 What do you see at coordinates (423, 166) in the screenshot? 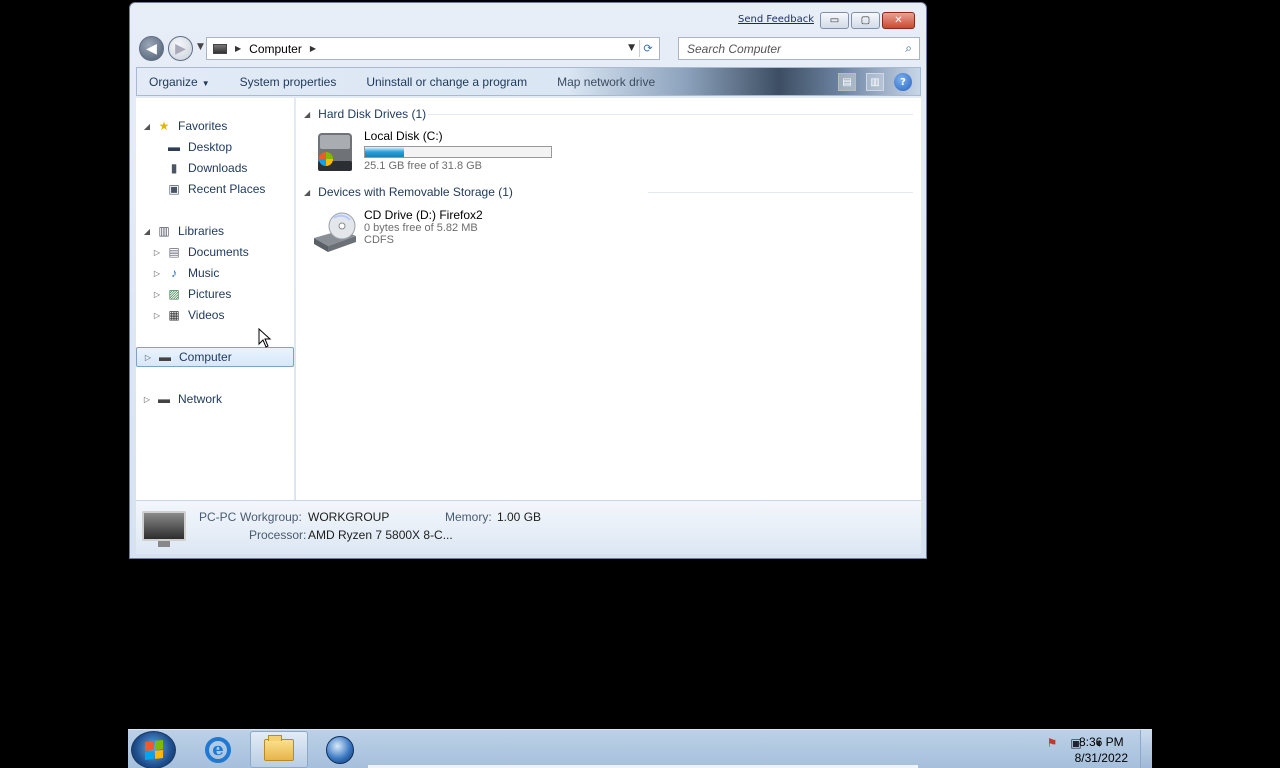
I see `local-disk-free-space: 25.1 GB free of 31.8 GB` at bounding box center [423, 166].